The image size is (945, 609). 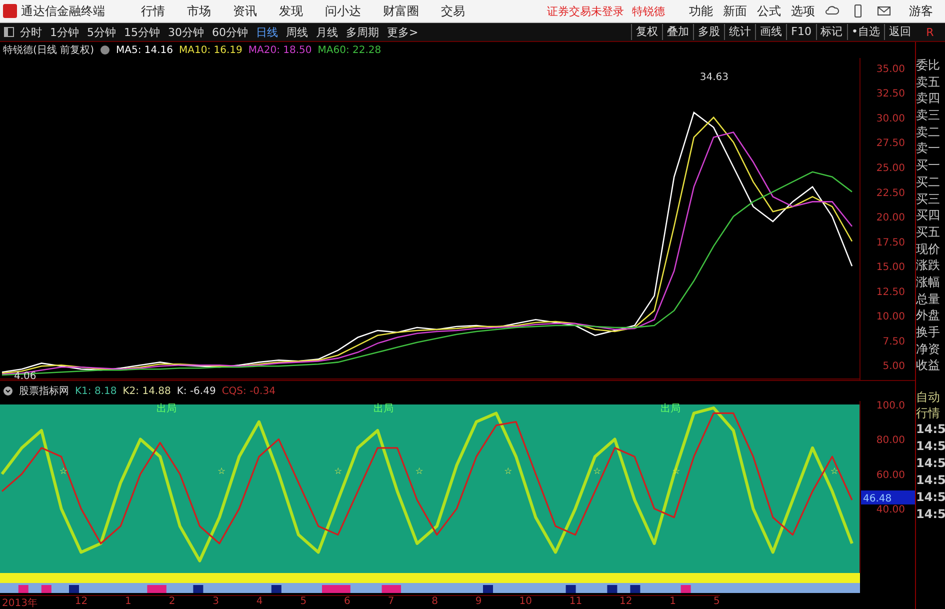 What do you see at coordinates (803, 11) in the screenshot?
I see `menu-item: 选项` at bounding box center [803, 11].